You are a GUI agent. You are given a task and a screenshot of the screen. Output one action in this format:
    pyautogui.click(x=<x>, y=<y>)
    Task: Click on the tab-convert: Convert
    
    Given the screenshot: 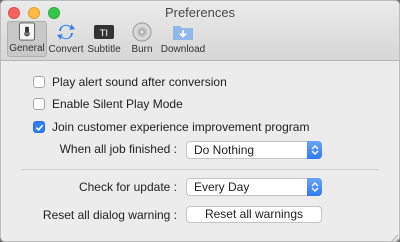 What is the action you would take?
    pyautogui.click(x=66, y=39)
    